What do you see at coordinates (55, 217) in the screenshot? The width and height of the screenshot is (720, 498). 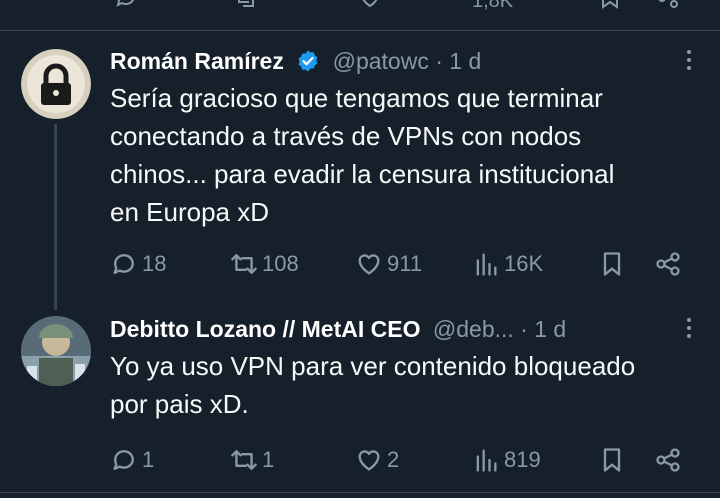 I see `thread-line` at bounding box center [55, 217].